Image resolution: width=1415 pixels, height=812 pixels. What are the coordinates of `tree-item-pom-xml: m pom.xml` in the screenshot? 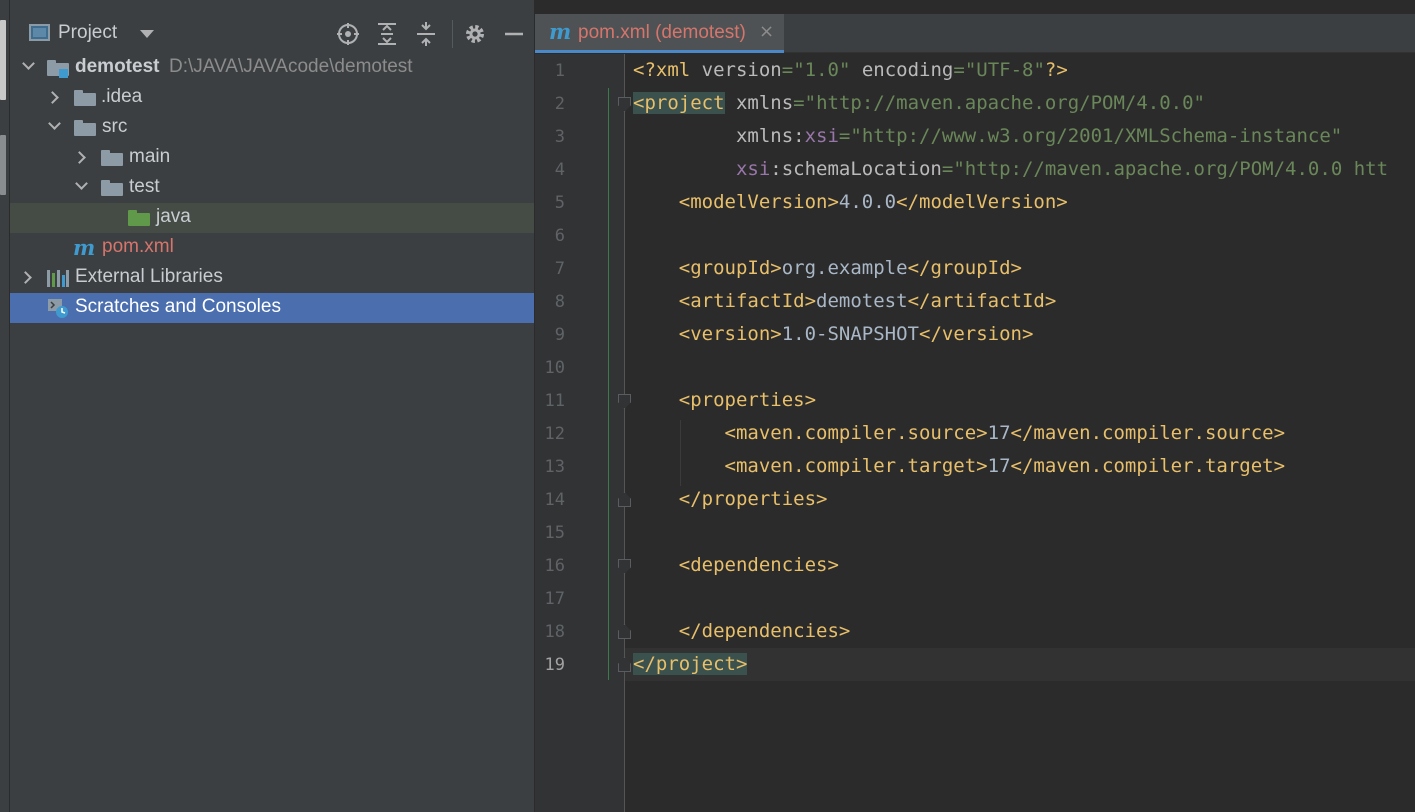 It's located at (272, 248).